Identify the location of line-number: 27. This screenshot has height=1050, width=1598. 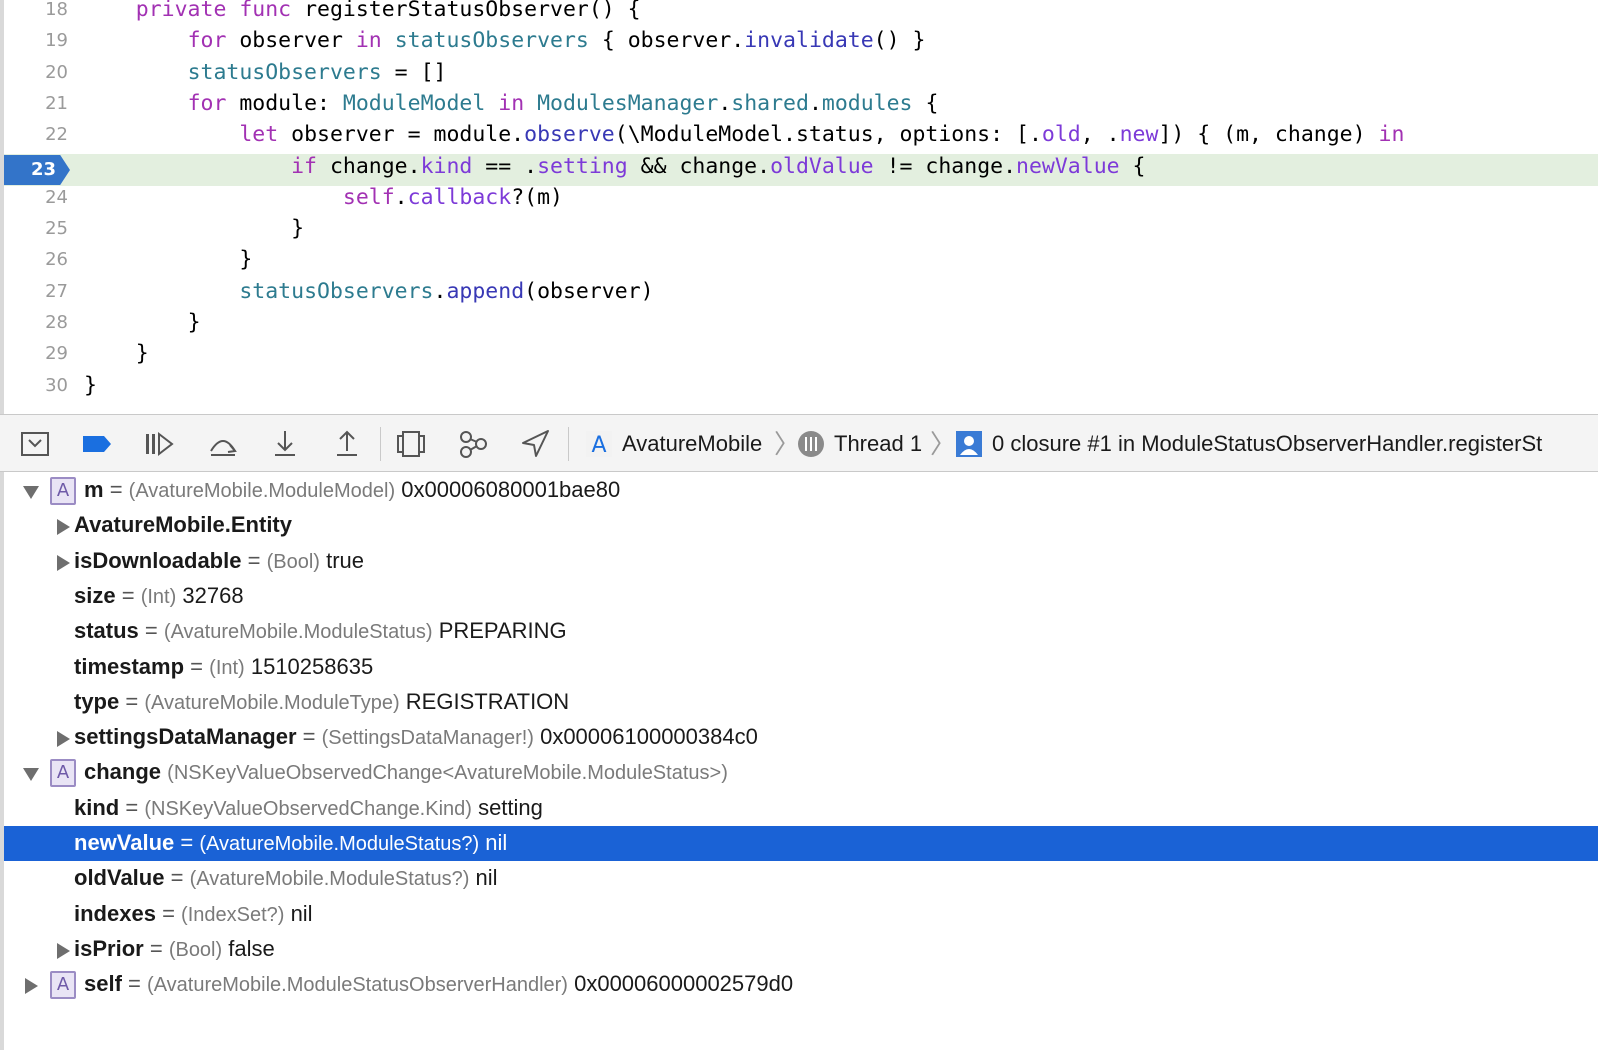
(56, 291).